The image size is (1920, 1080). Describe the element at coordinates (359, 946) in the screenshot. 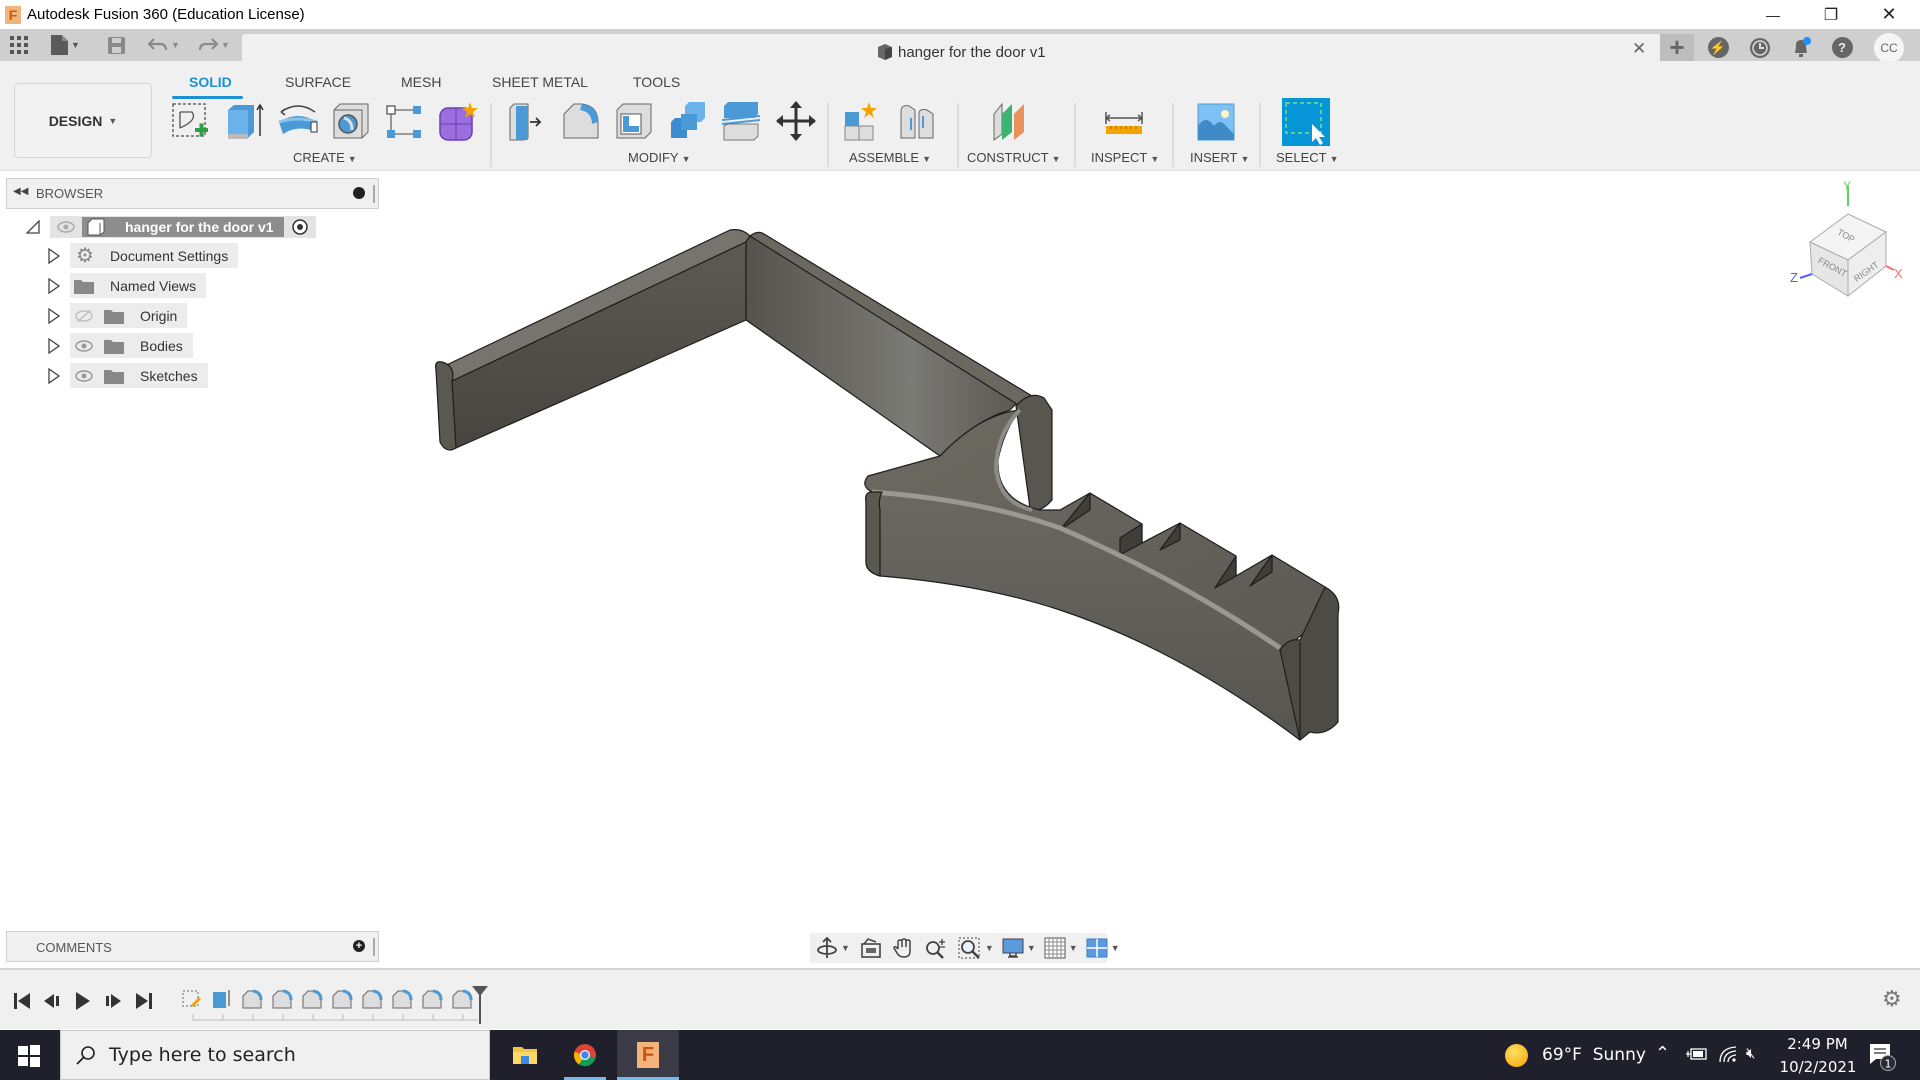

I see `add-comment-button: +` at that location.